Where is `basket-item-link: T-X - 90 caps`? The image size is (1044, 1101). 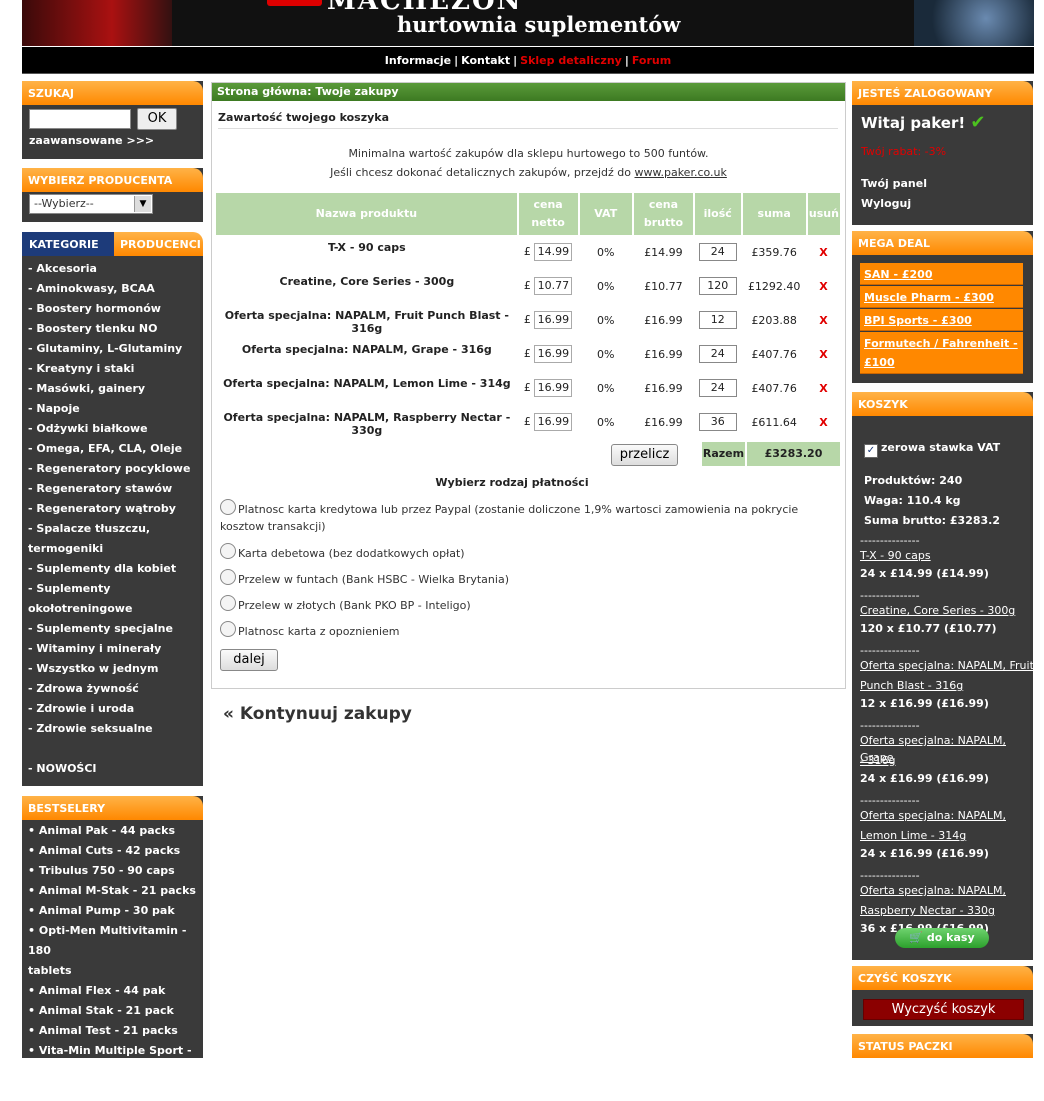 basket-item-link: T-X - 90 caps is located at coordinates (895, 555).